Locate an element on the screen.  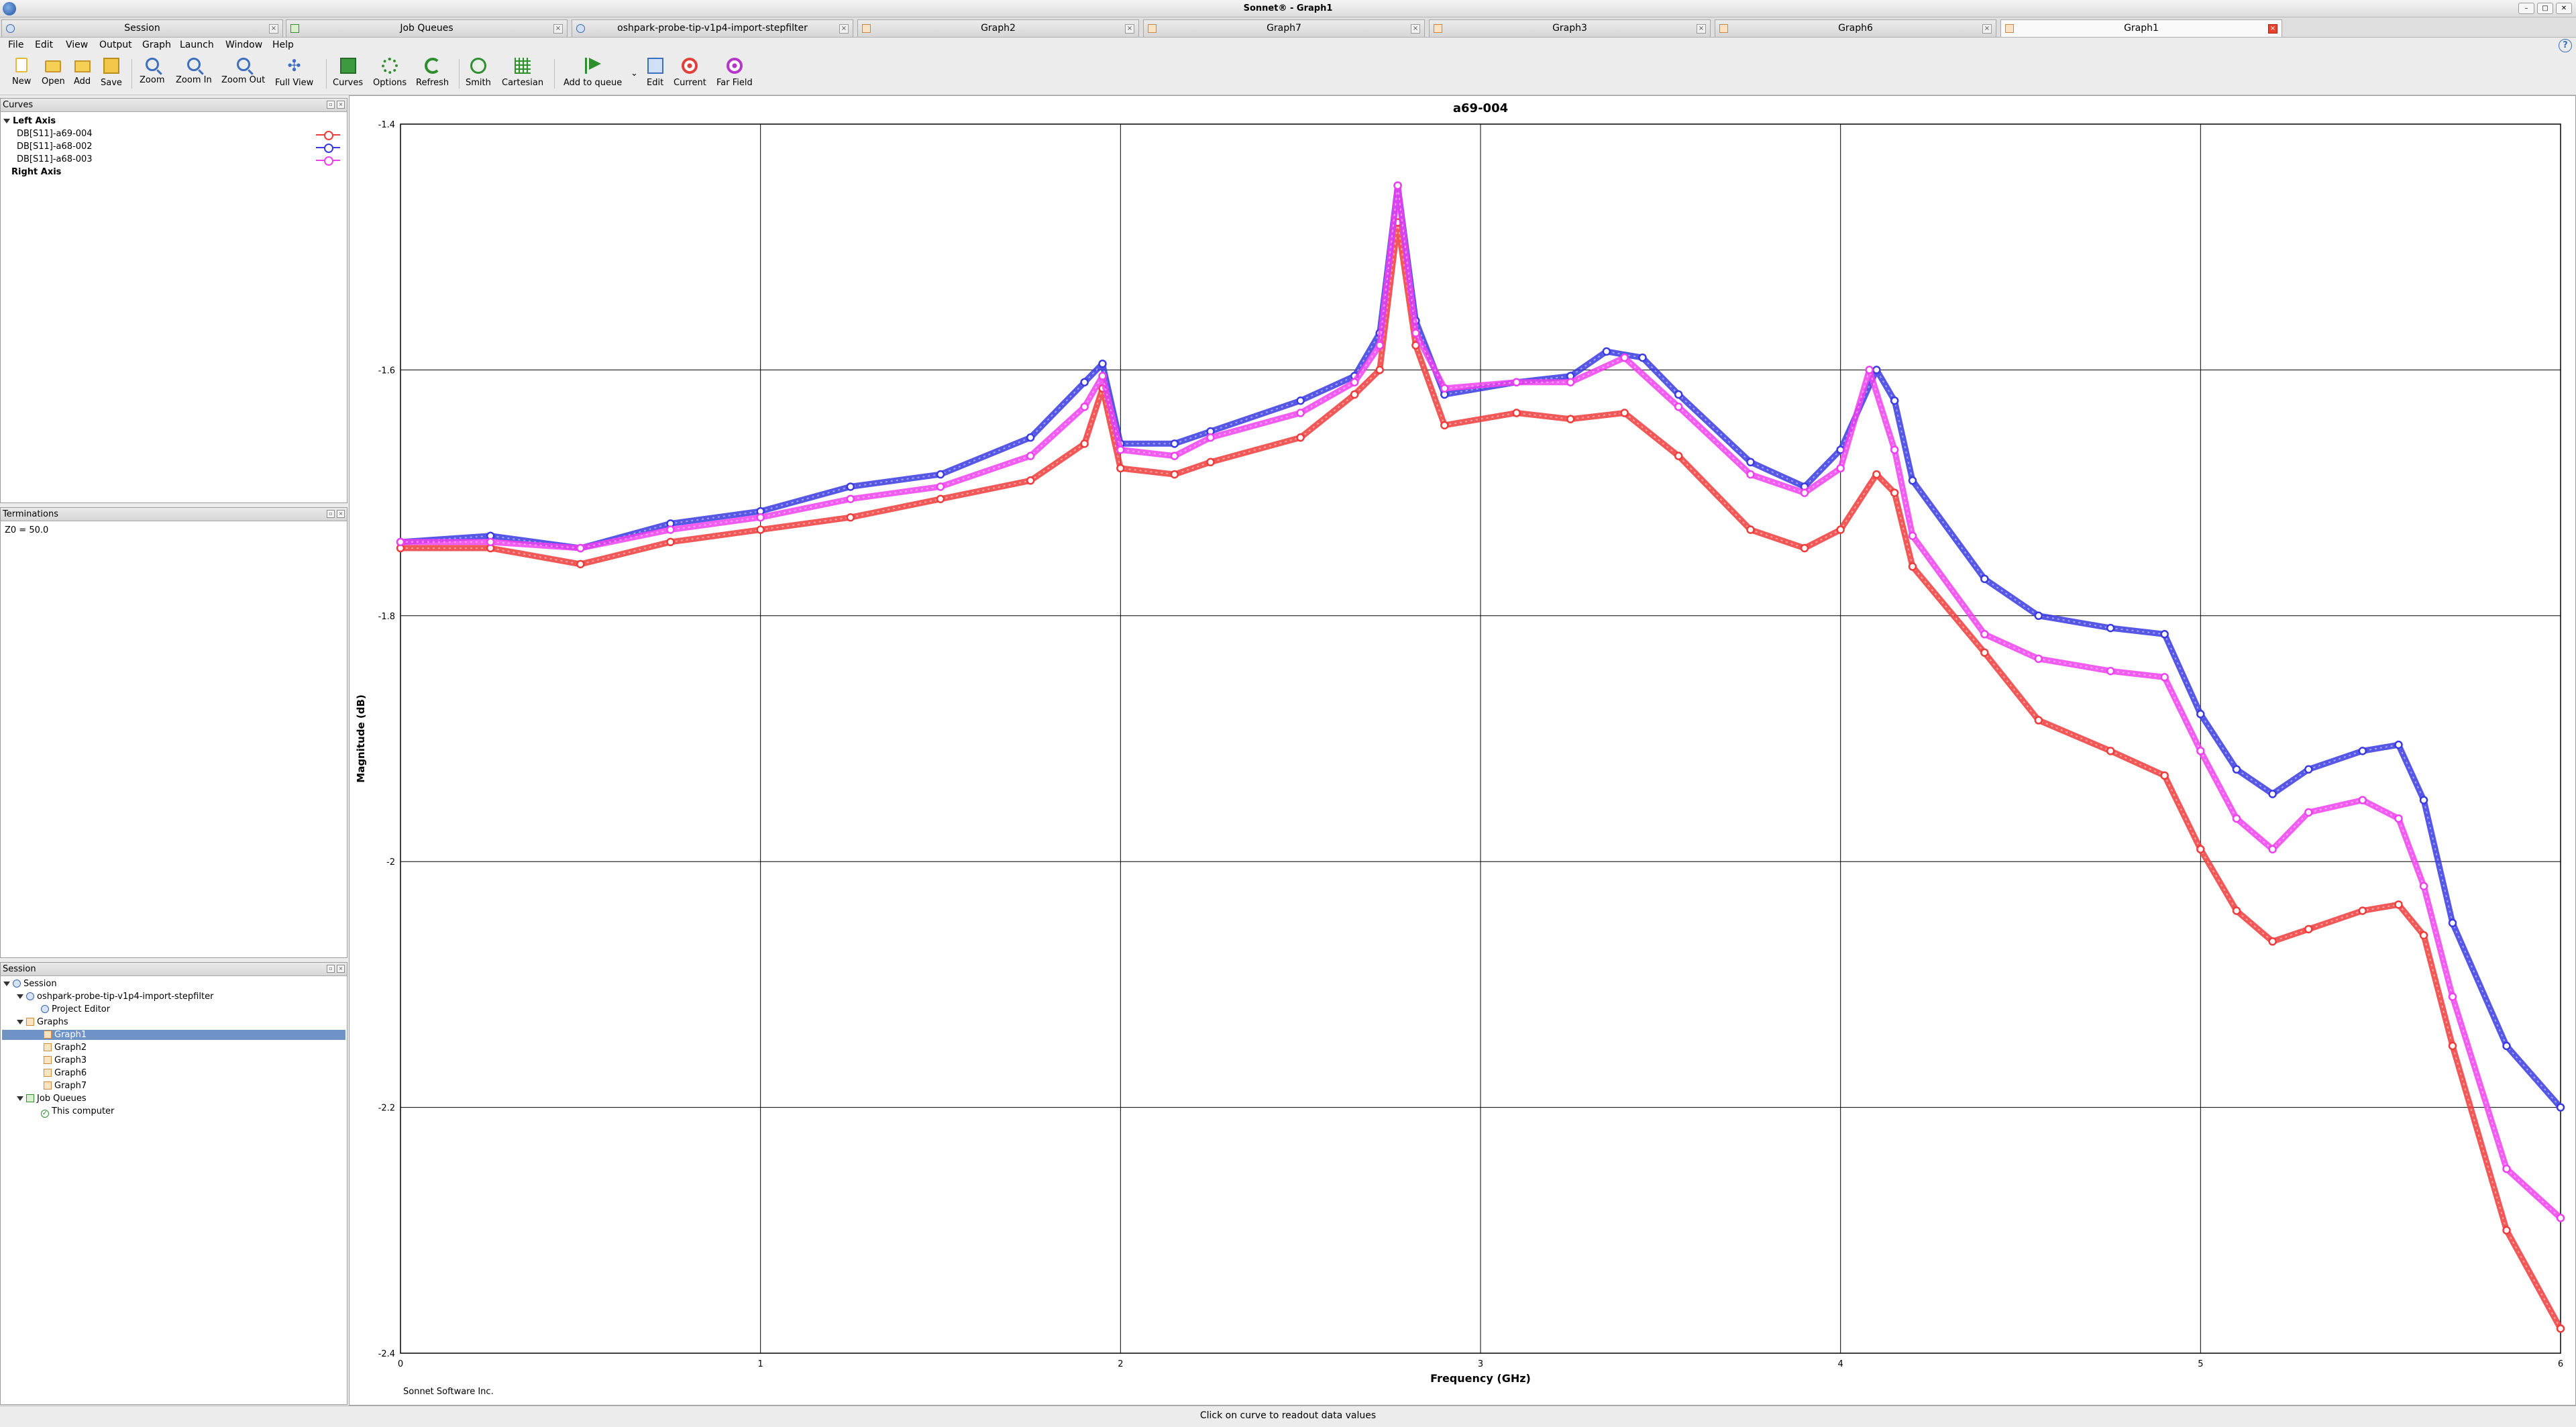
far-field-button: Far Field is located at coordinates (734, 73).